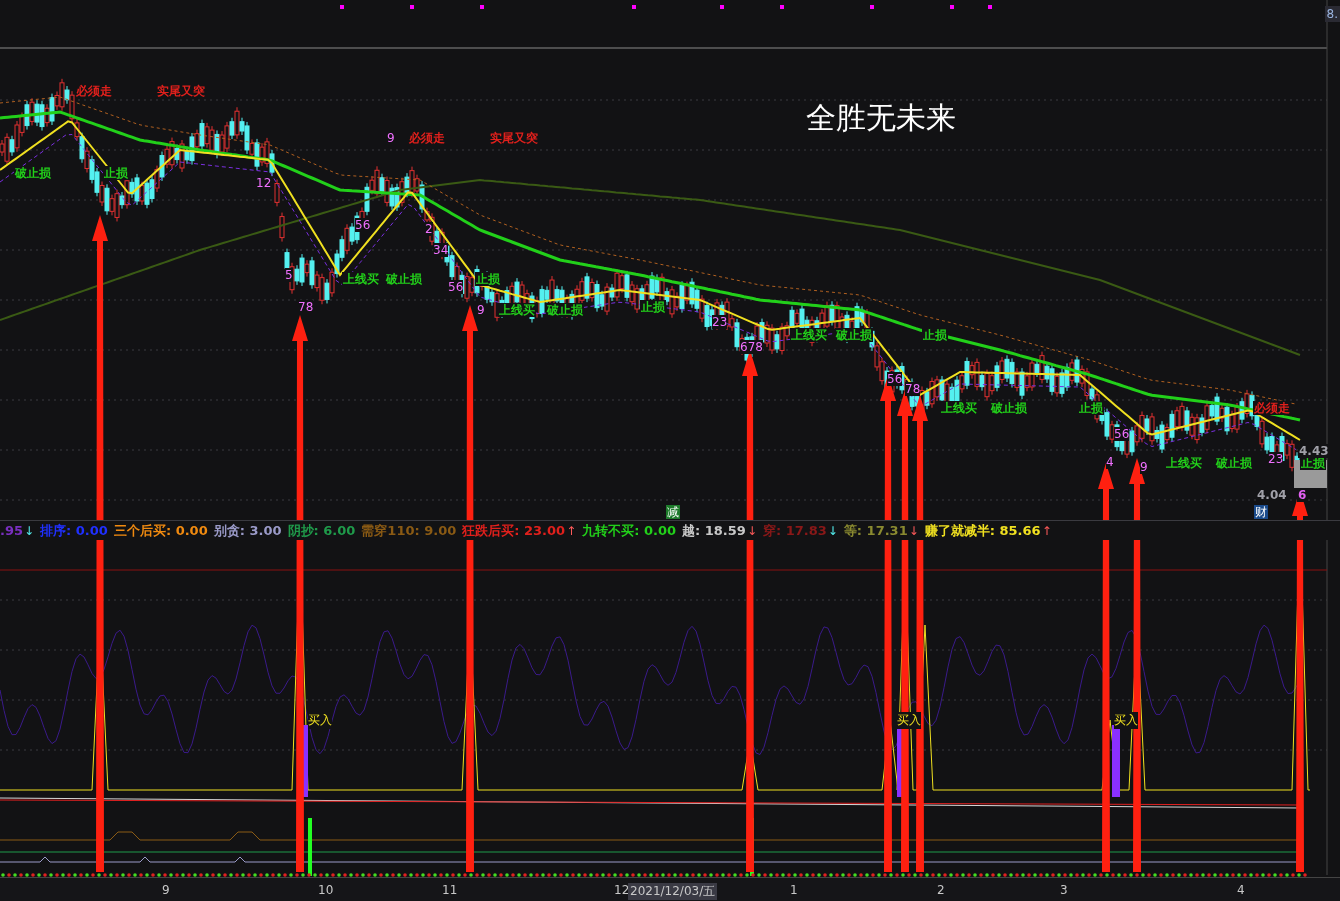  Describe the element at coordinates (12, 530) in the screenshot. I see `indicator-value: .95` at that location.